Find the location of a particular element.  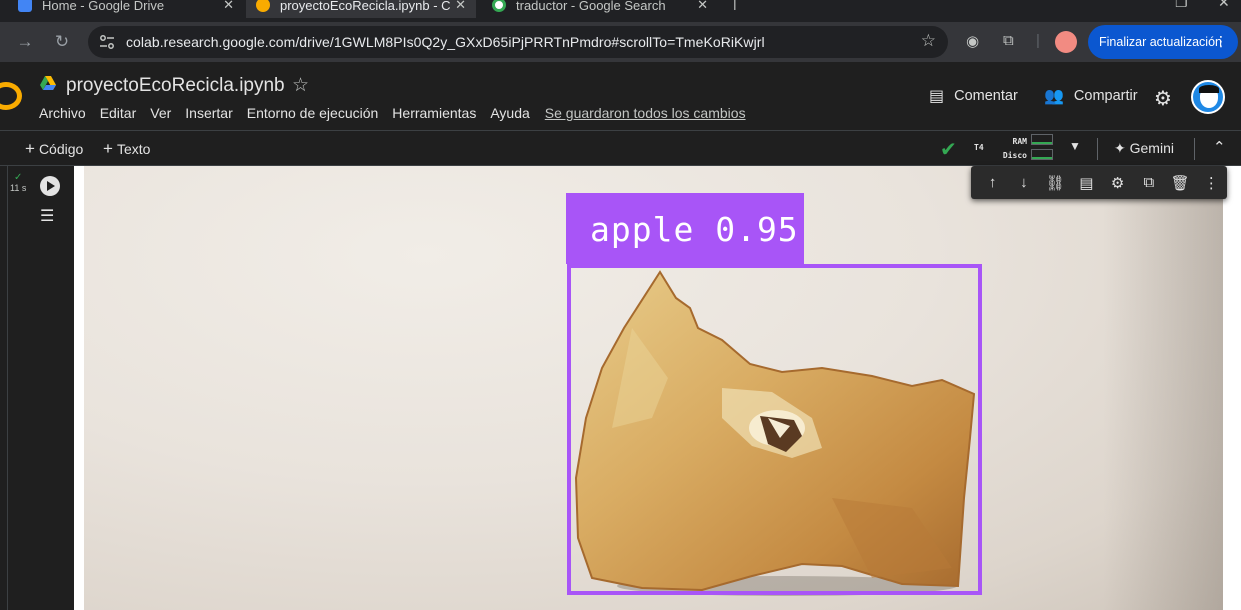

menu-entorno: Entorno de ejecución is located at coordinates (313, 113).